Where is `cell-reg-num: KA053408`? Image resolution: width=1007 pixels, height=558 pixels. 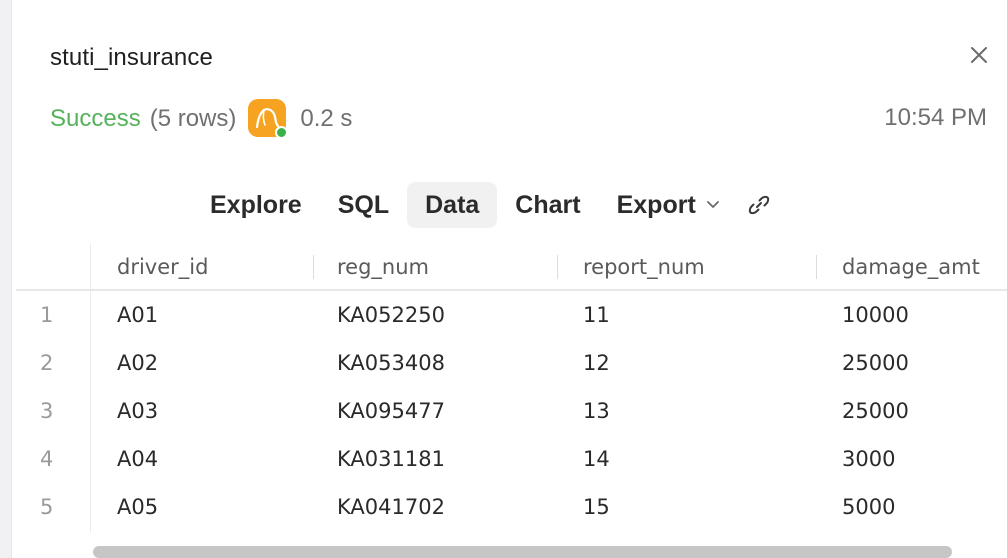
cell-reg-num: KA053408 is located at coordinates (391, 363).